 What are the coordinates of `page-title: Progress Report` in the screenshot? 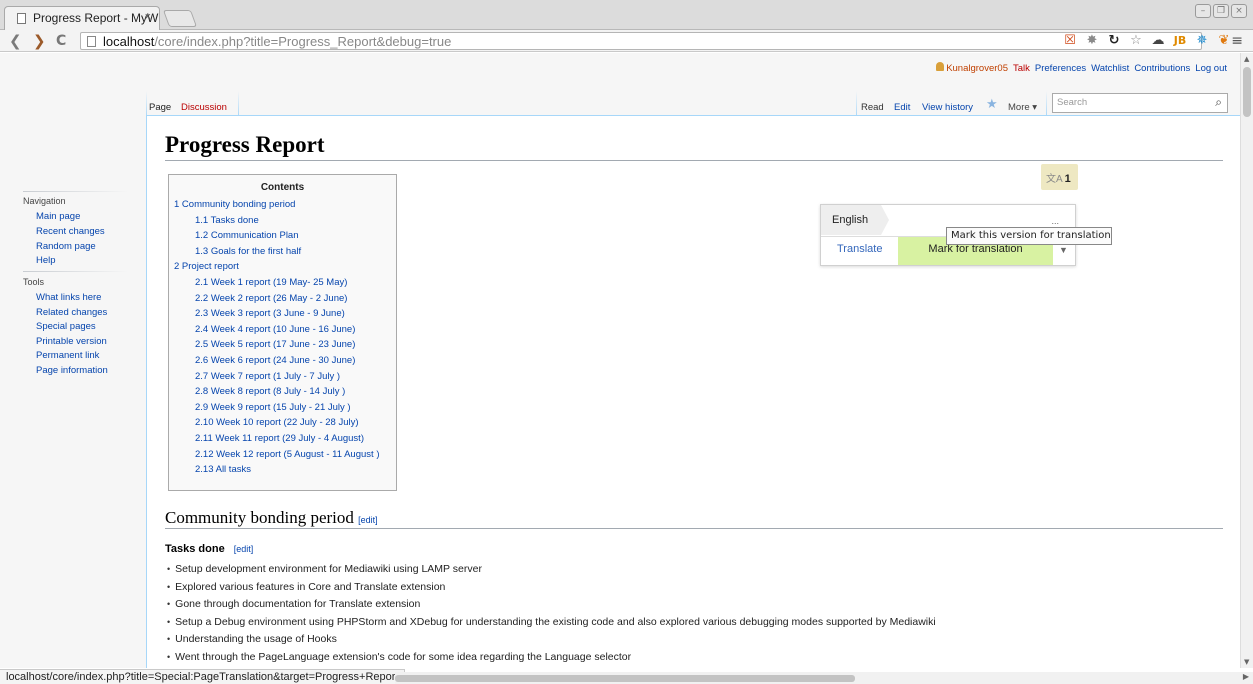 It's located at (245, 144).